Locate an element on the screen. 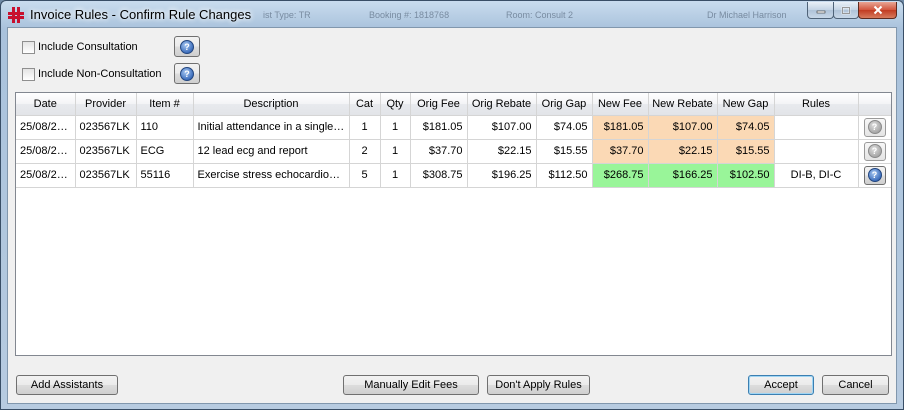 The width and height of the screenshot is (904, 410). column-header: Description is located at coordinates (271, 104).